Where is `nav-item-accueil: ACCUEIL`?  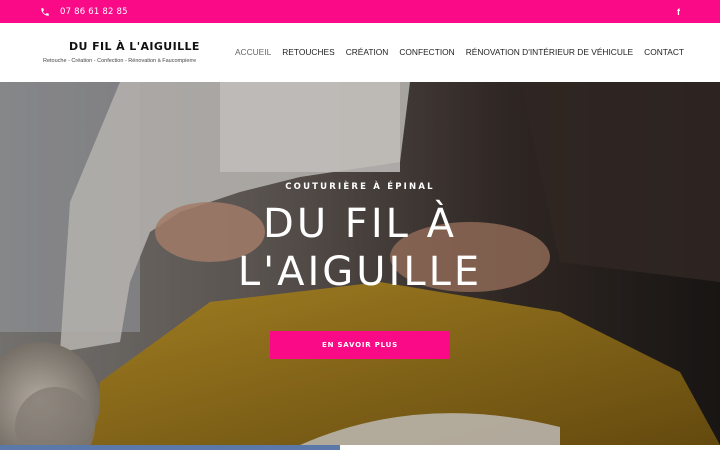 nav-item-accueil: ACCUEIL is located at coordinates (253, 52).